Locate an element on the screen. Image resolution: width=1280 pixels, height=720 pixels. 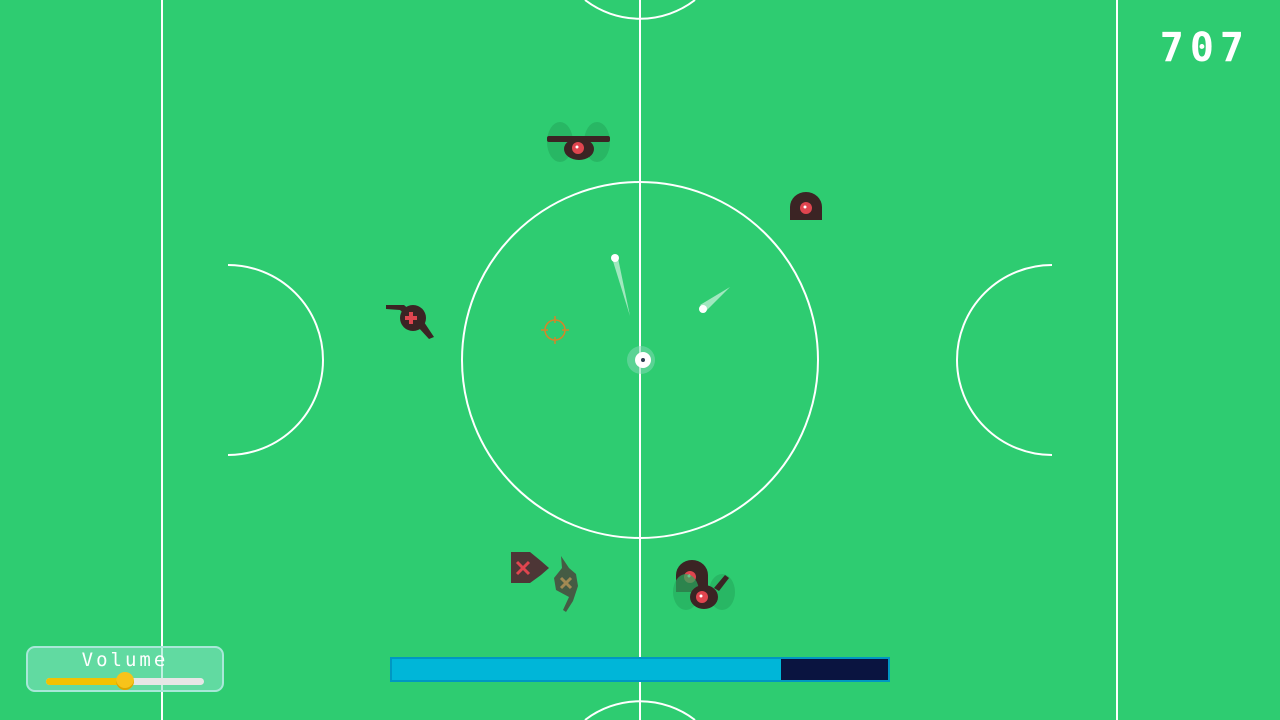
volume-label: Volume is located at coordinates (125, 660).